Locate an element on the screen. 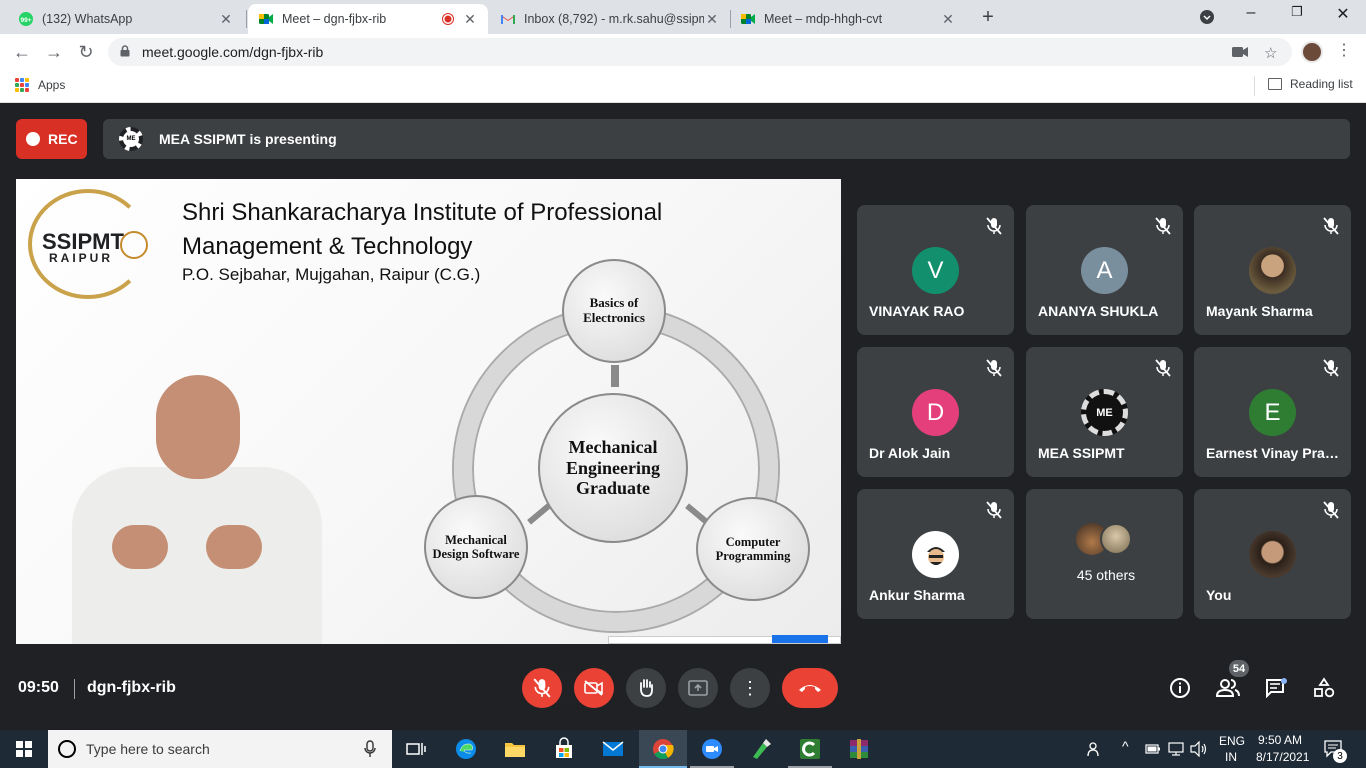  self-tile: You is located at coordinates (1272, 554).